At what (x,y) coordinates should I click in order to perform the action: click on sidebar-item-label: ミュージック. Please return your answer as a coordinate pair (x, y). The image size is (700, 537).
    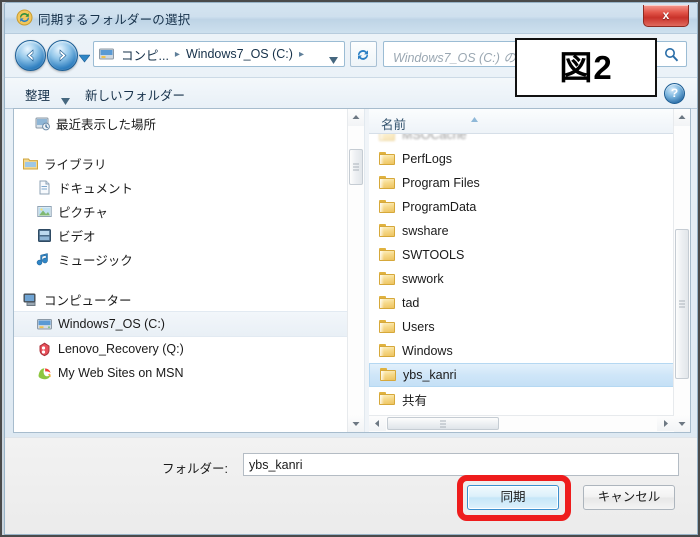
    Looking at the image, I should click on (95, 260).